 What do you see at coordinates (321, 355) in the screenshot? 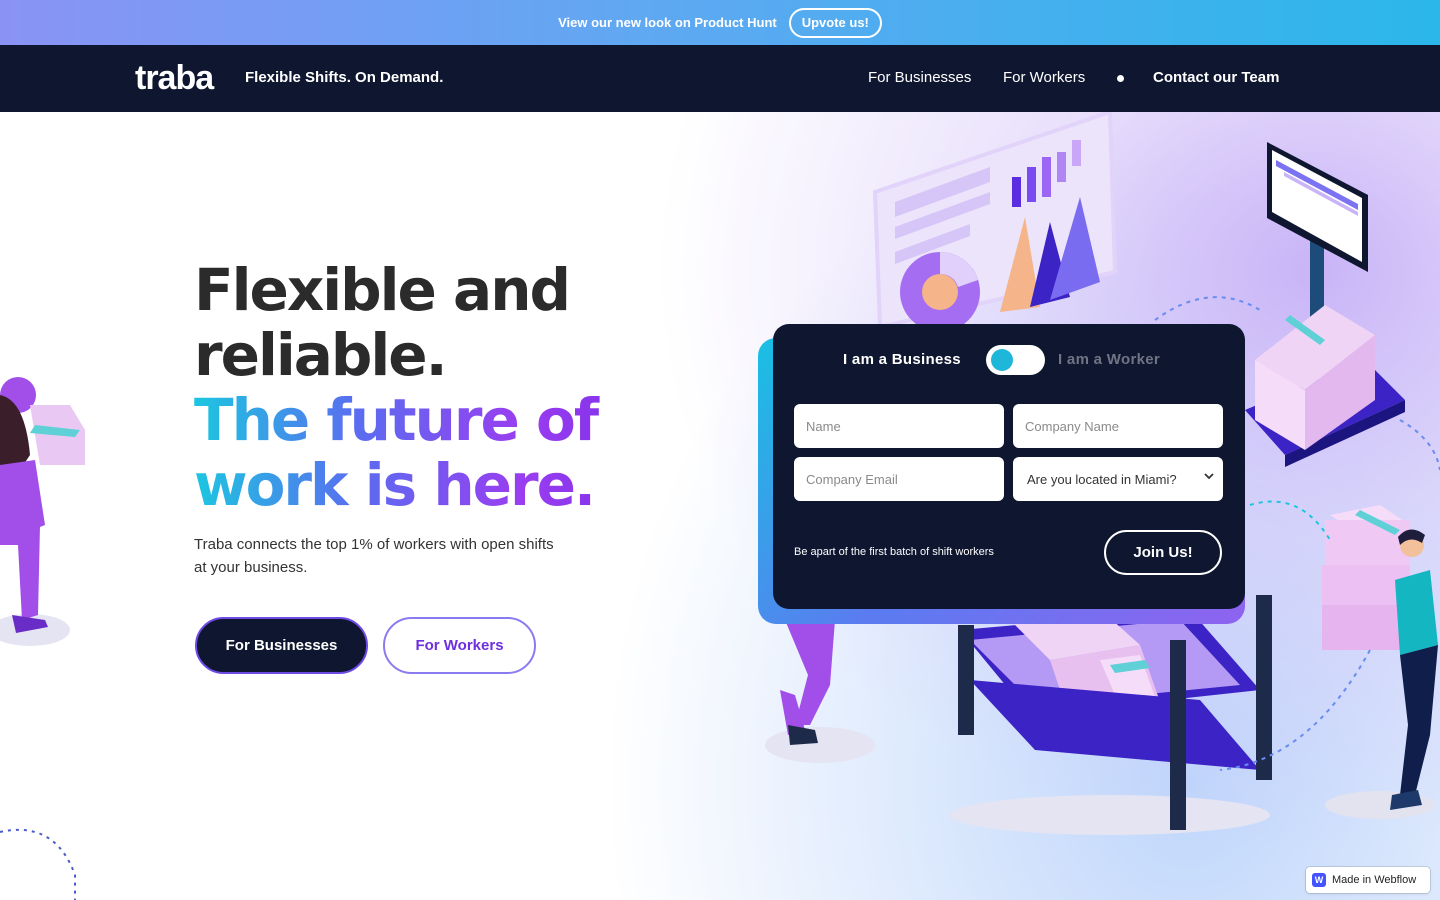
I see `headline-line-2: reliable.` at bounding box center [321, 355].